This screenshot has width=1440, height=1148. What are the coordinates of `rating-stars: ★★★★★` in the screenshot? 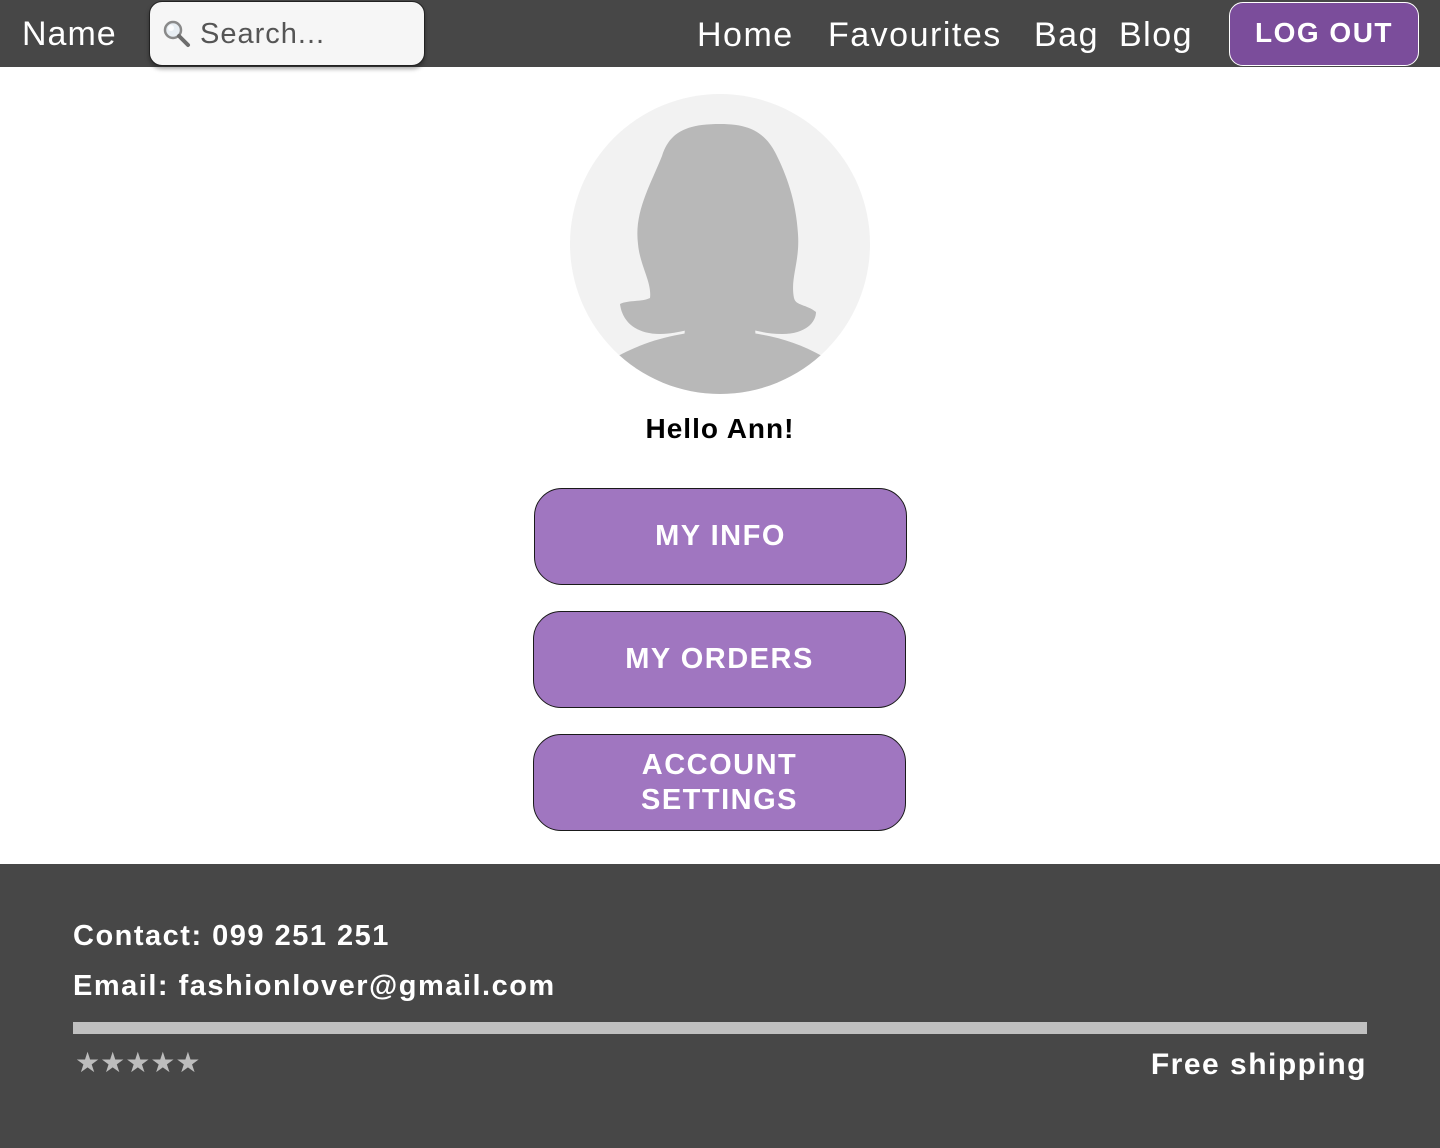 It's located at (138, 1063).